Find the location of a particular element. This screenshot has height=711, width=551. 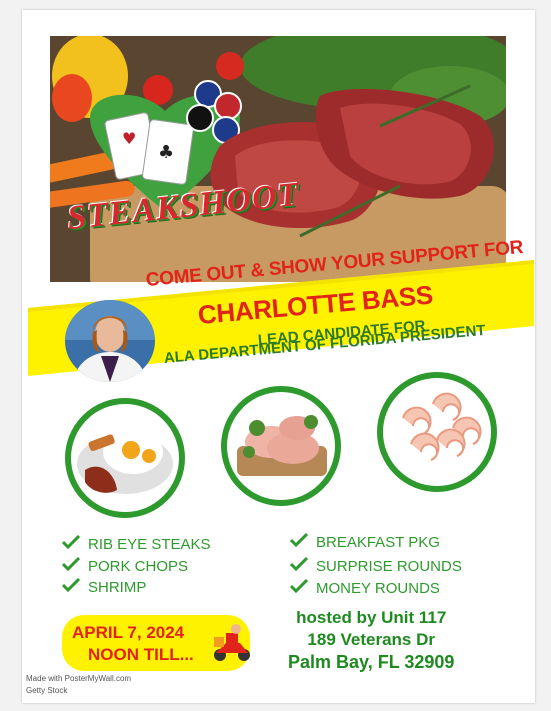

address-city: Palm Bay, FL 32909 is located at coordinates (371, 662).